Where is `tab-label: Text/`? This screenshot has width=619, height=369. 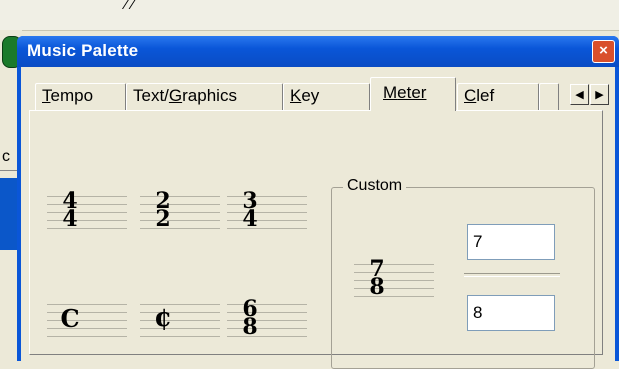
tab-label: Text/ is located at coordinates (151, 95).